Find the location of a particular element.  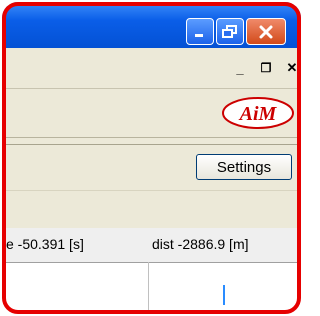

restore-button is located at coordinates (230, 31).